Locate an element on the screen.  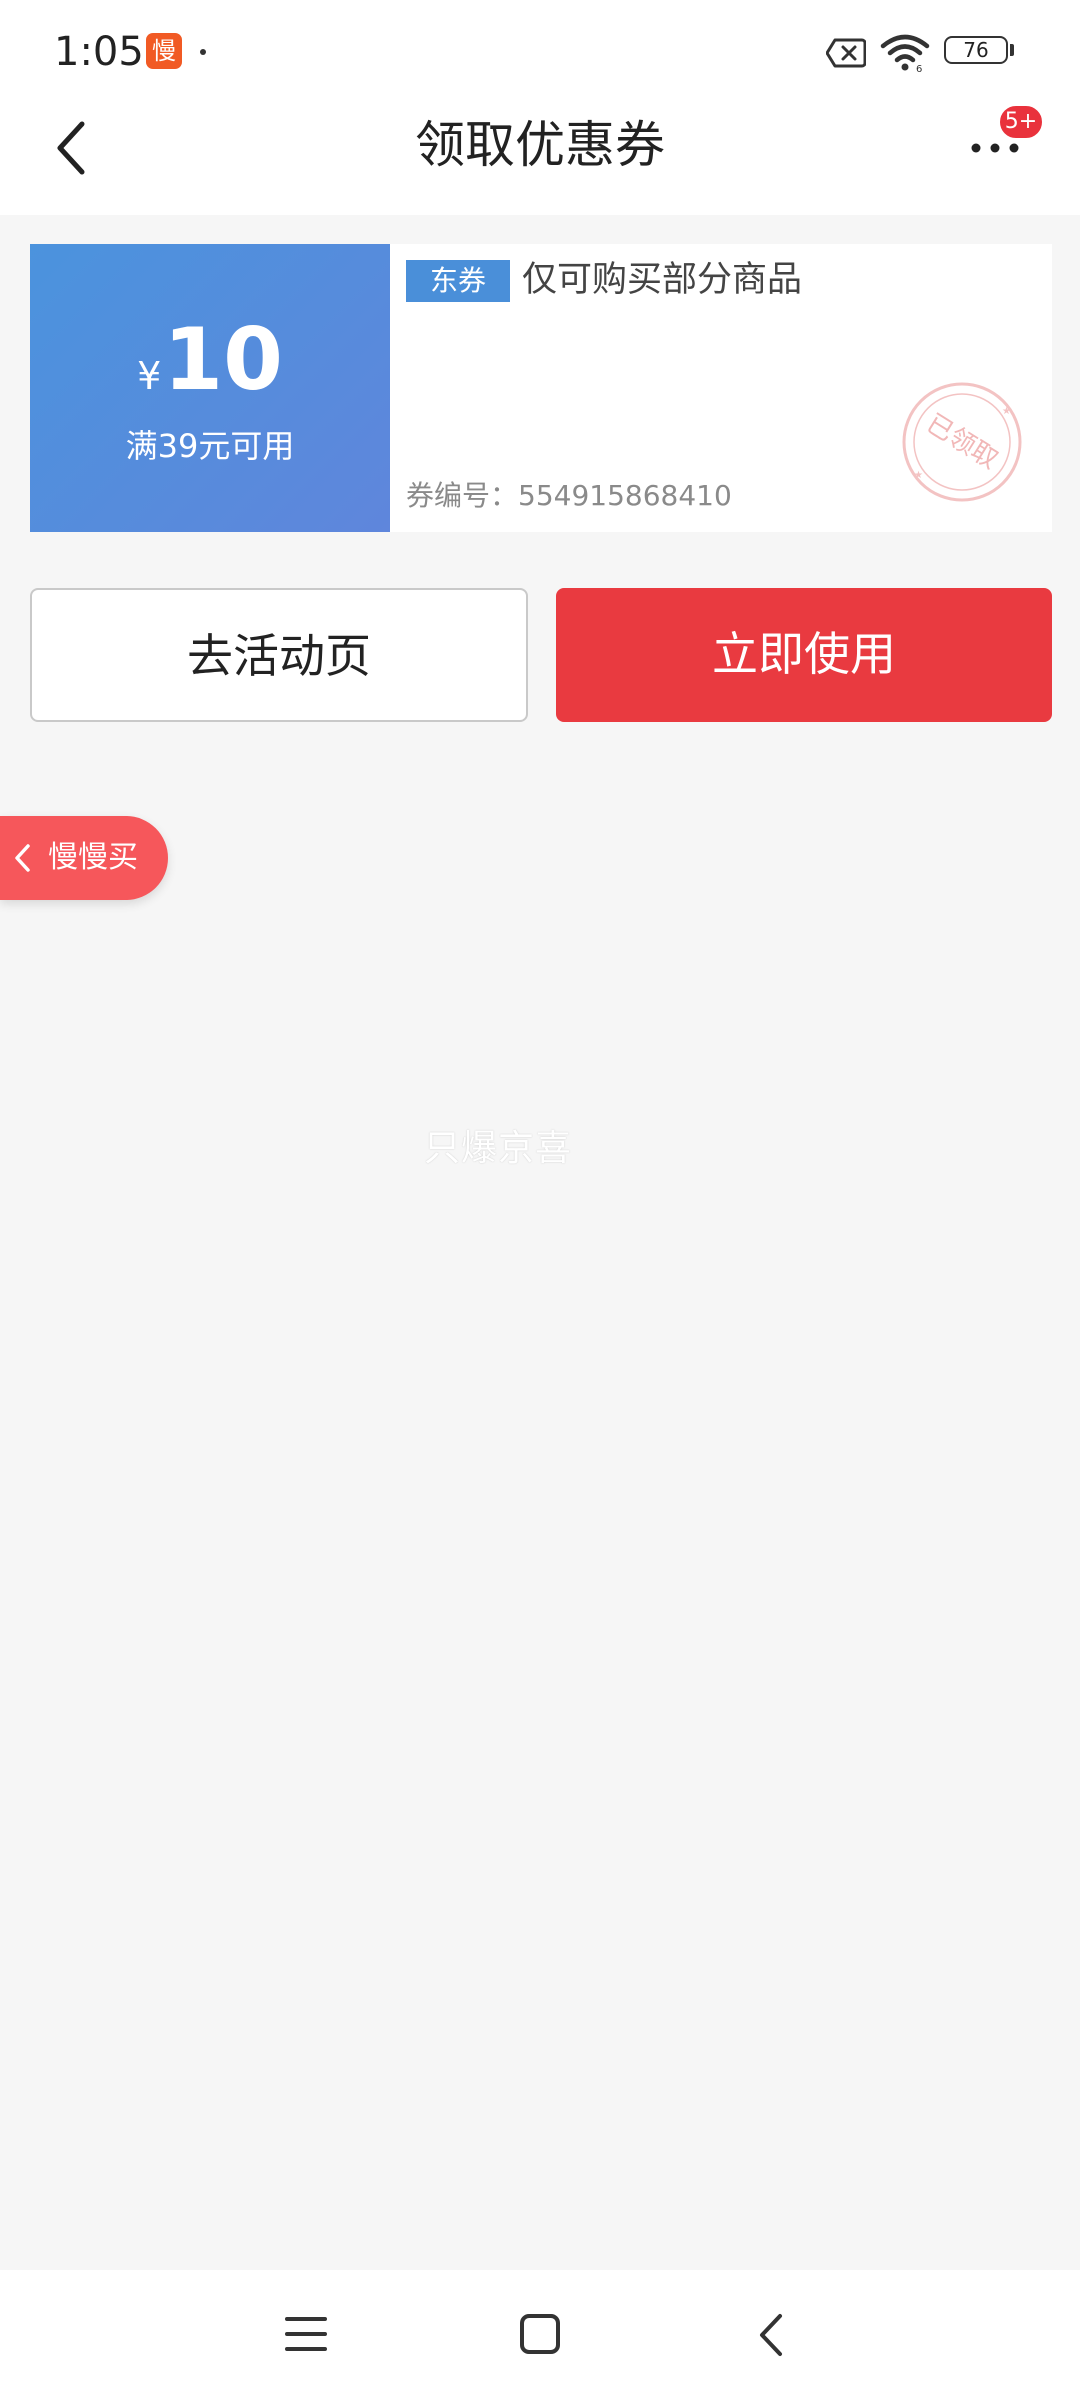
top-bar: 1:05 慢 6 76 领取优惠券 5+ is located at coordinates (540, 107).